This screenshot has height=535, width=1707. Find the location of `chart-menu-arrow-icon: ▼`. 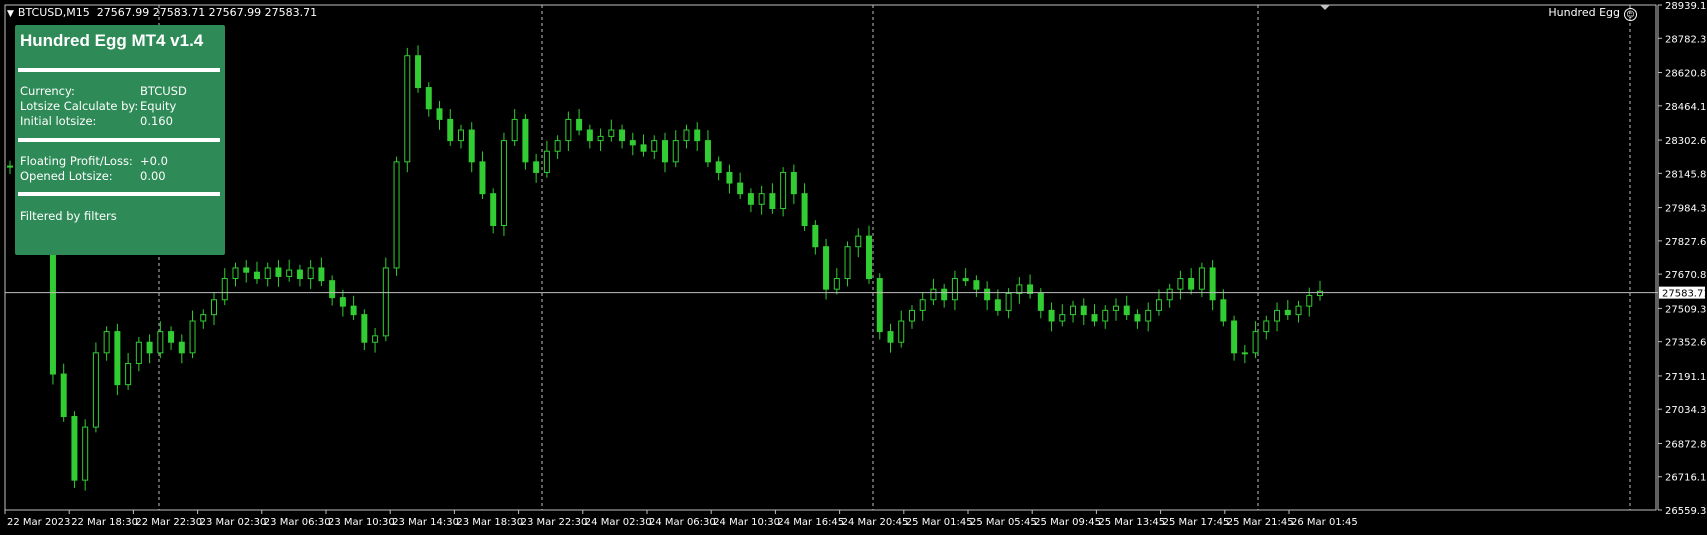

chart-menu-arrow-icon: ▼ is located at coordinates (10, 14).